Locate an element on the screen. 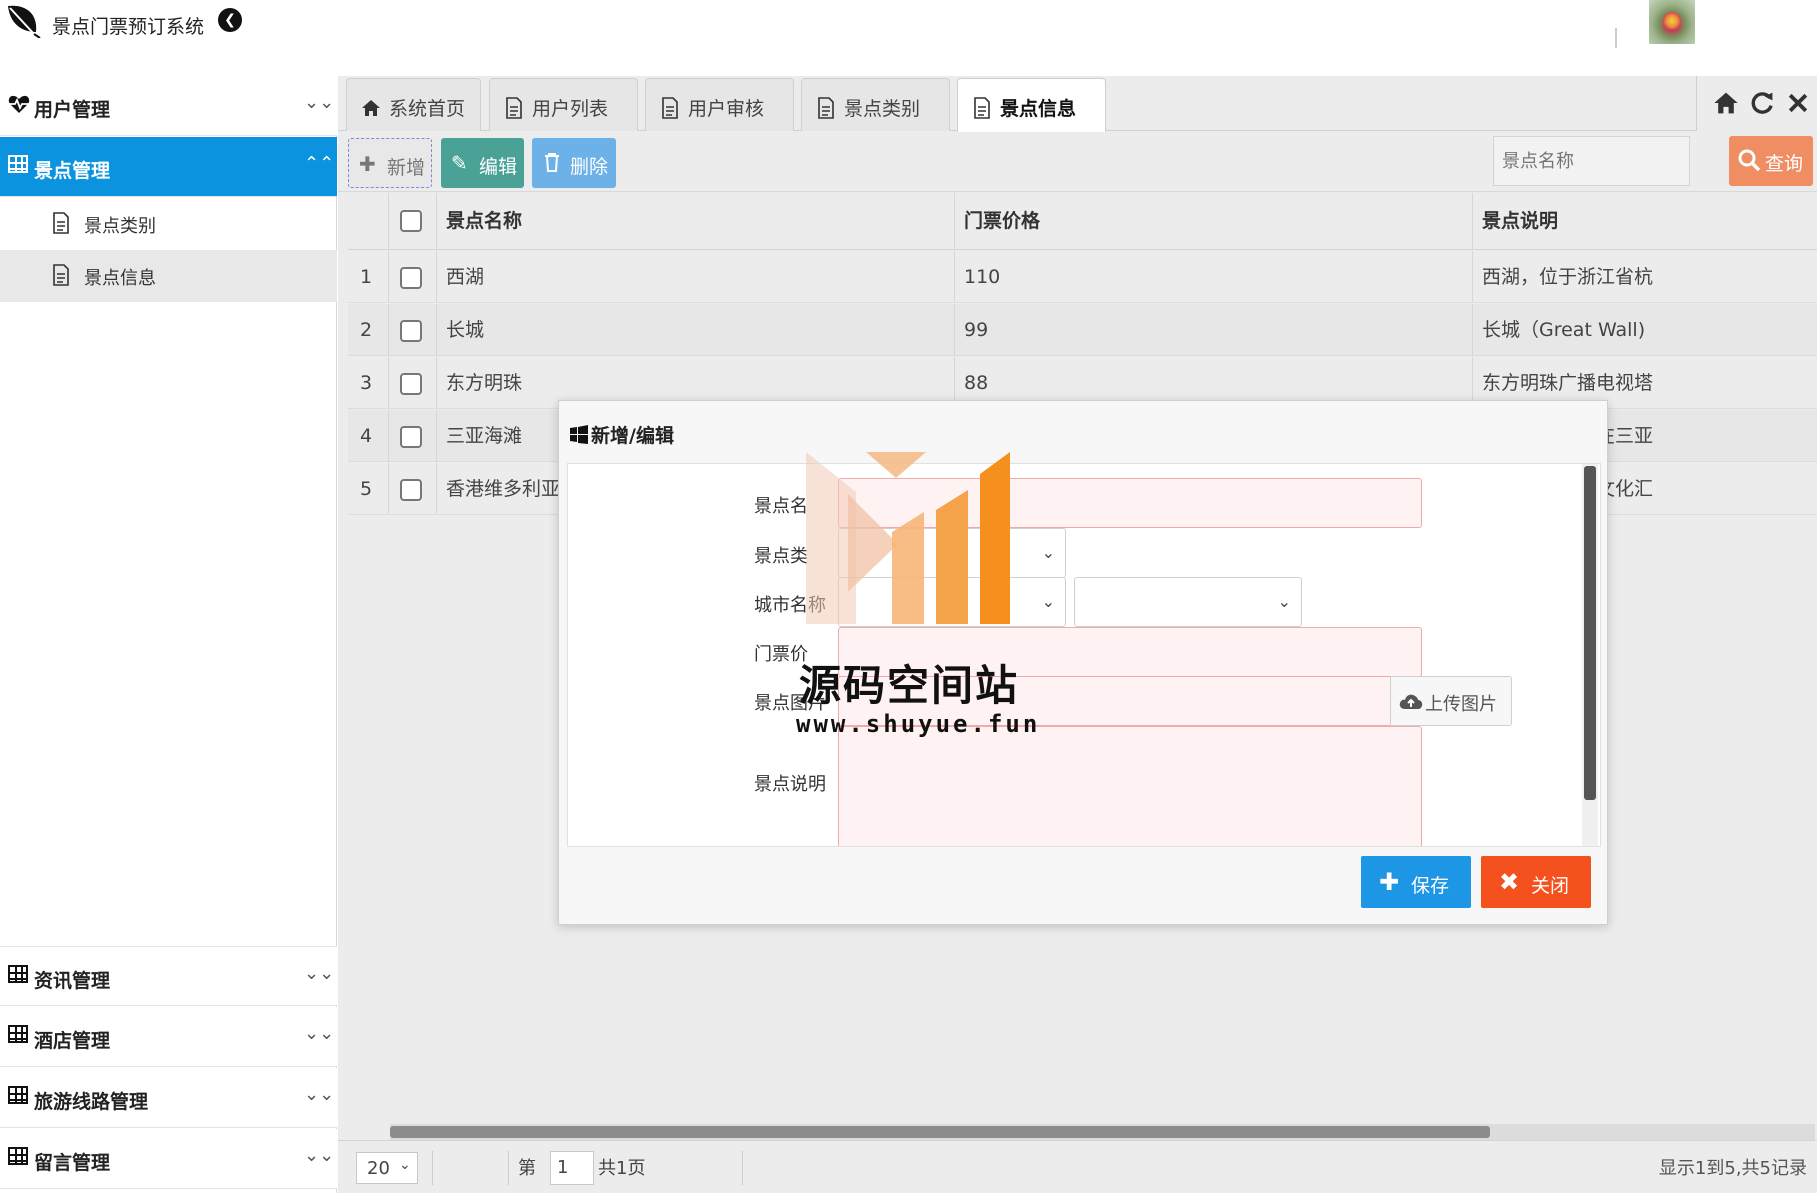  page-size-select: 20 ⌄ is located at coordinates (387, 1168).